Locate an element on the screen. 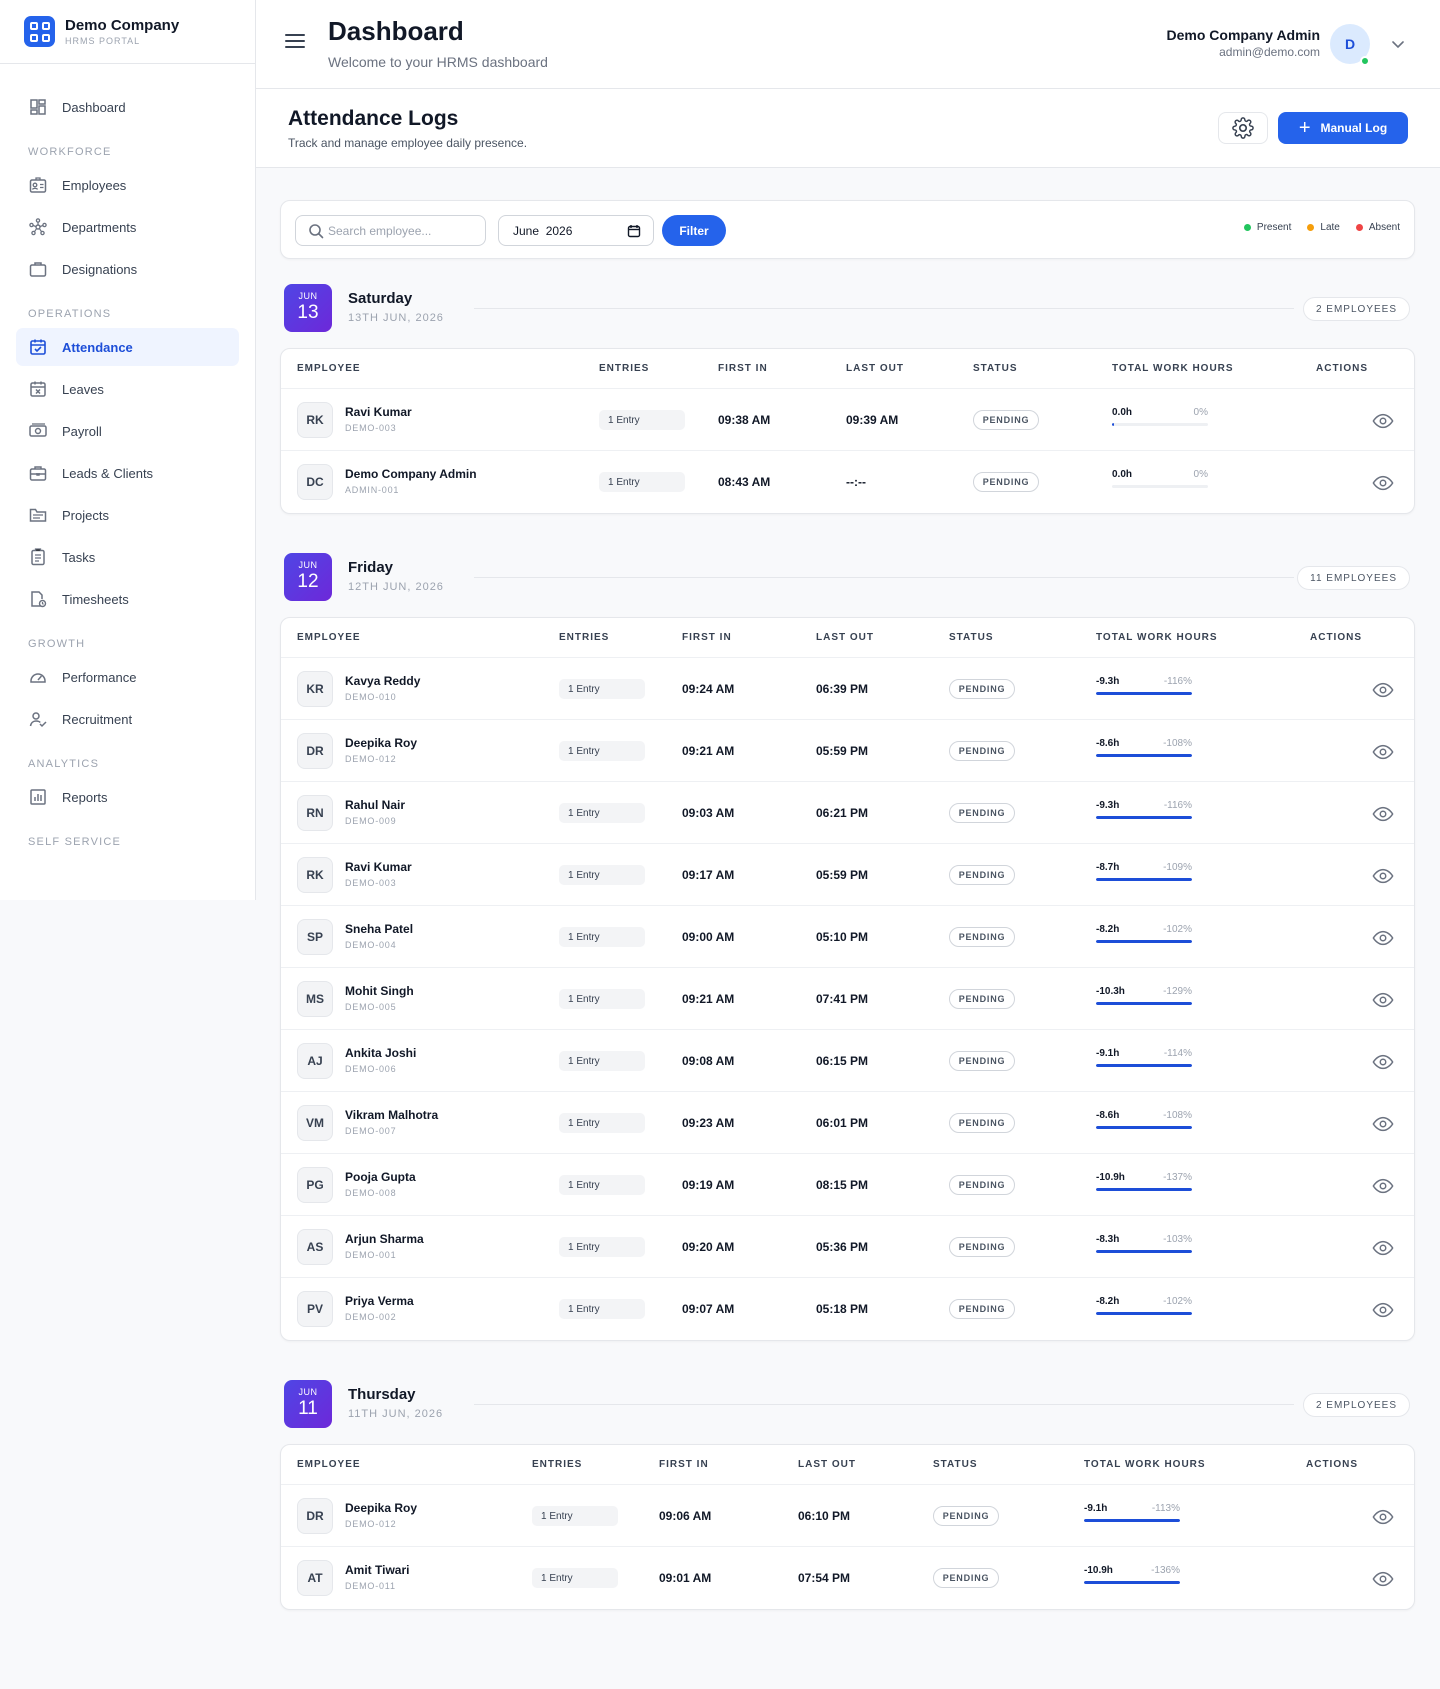 The image size is (1440, 1689). search-box is located at coordinates (390, 230).